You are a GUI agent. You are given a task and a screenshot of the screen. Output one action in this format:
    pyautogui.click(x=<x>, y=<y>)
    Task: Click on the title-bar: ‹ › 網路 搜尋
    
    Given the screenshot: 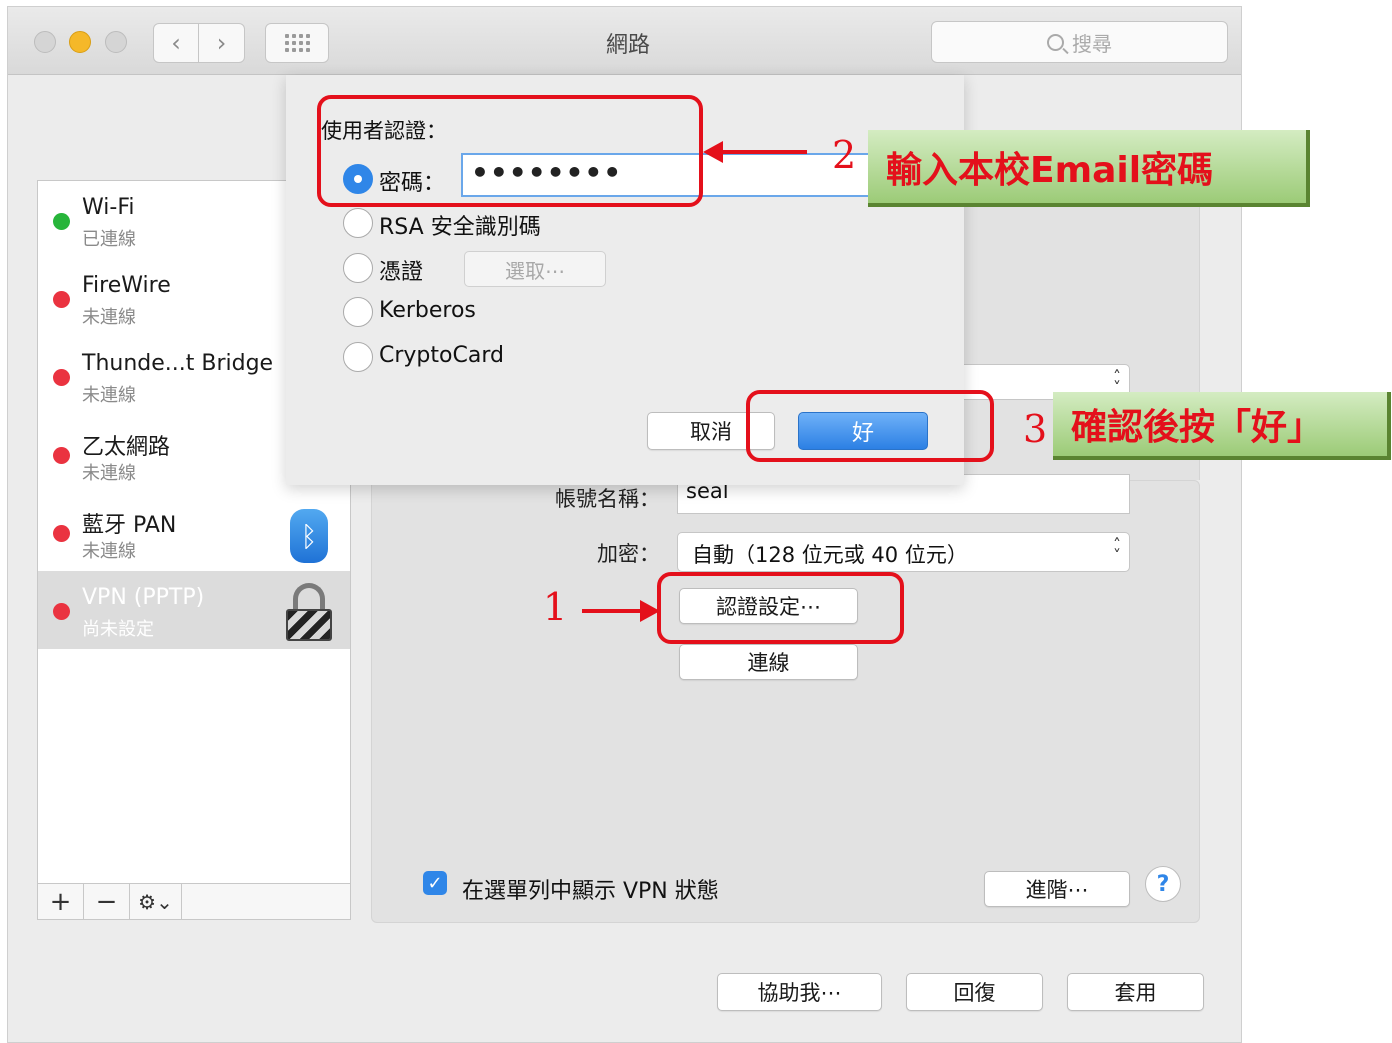 What is the action you would take?
    pyautogui.click(x=624, y=41)
    